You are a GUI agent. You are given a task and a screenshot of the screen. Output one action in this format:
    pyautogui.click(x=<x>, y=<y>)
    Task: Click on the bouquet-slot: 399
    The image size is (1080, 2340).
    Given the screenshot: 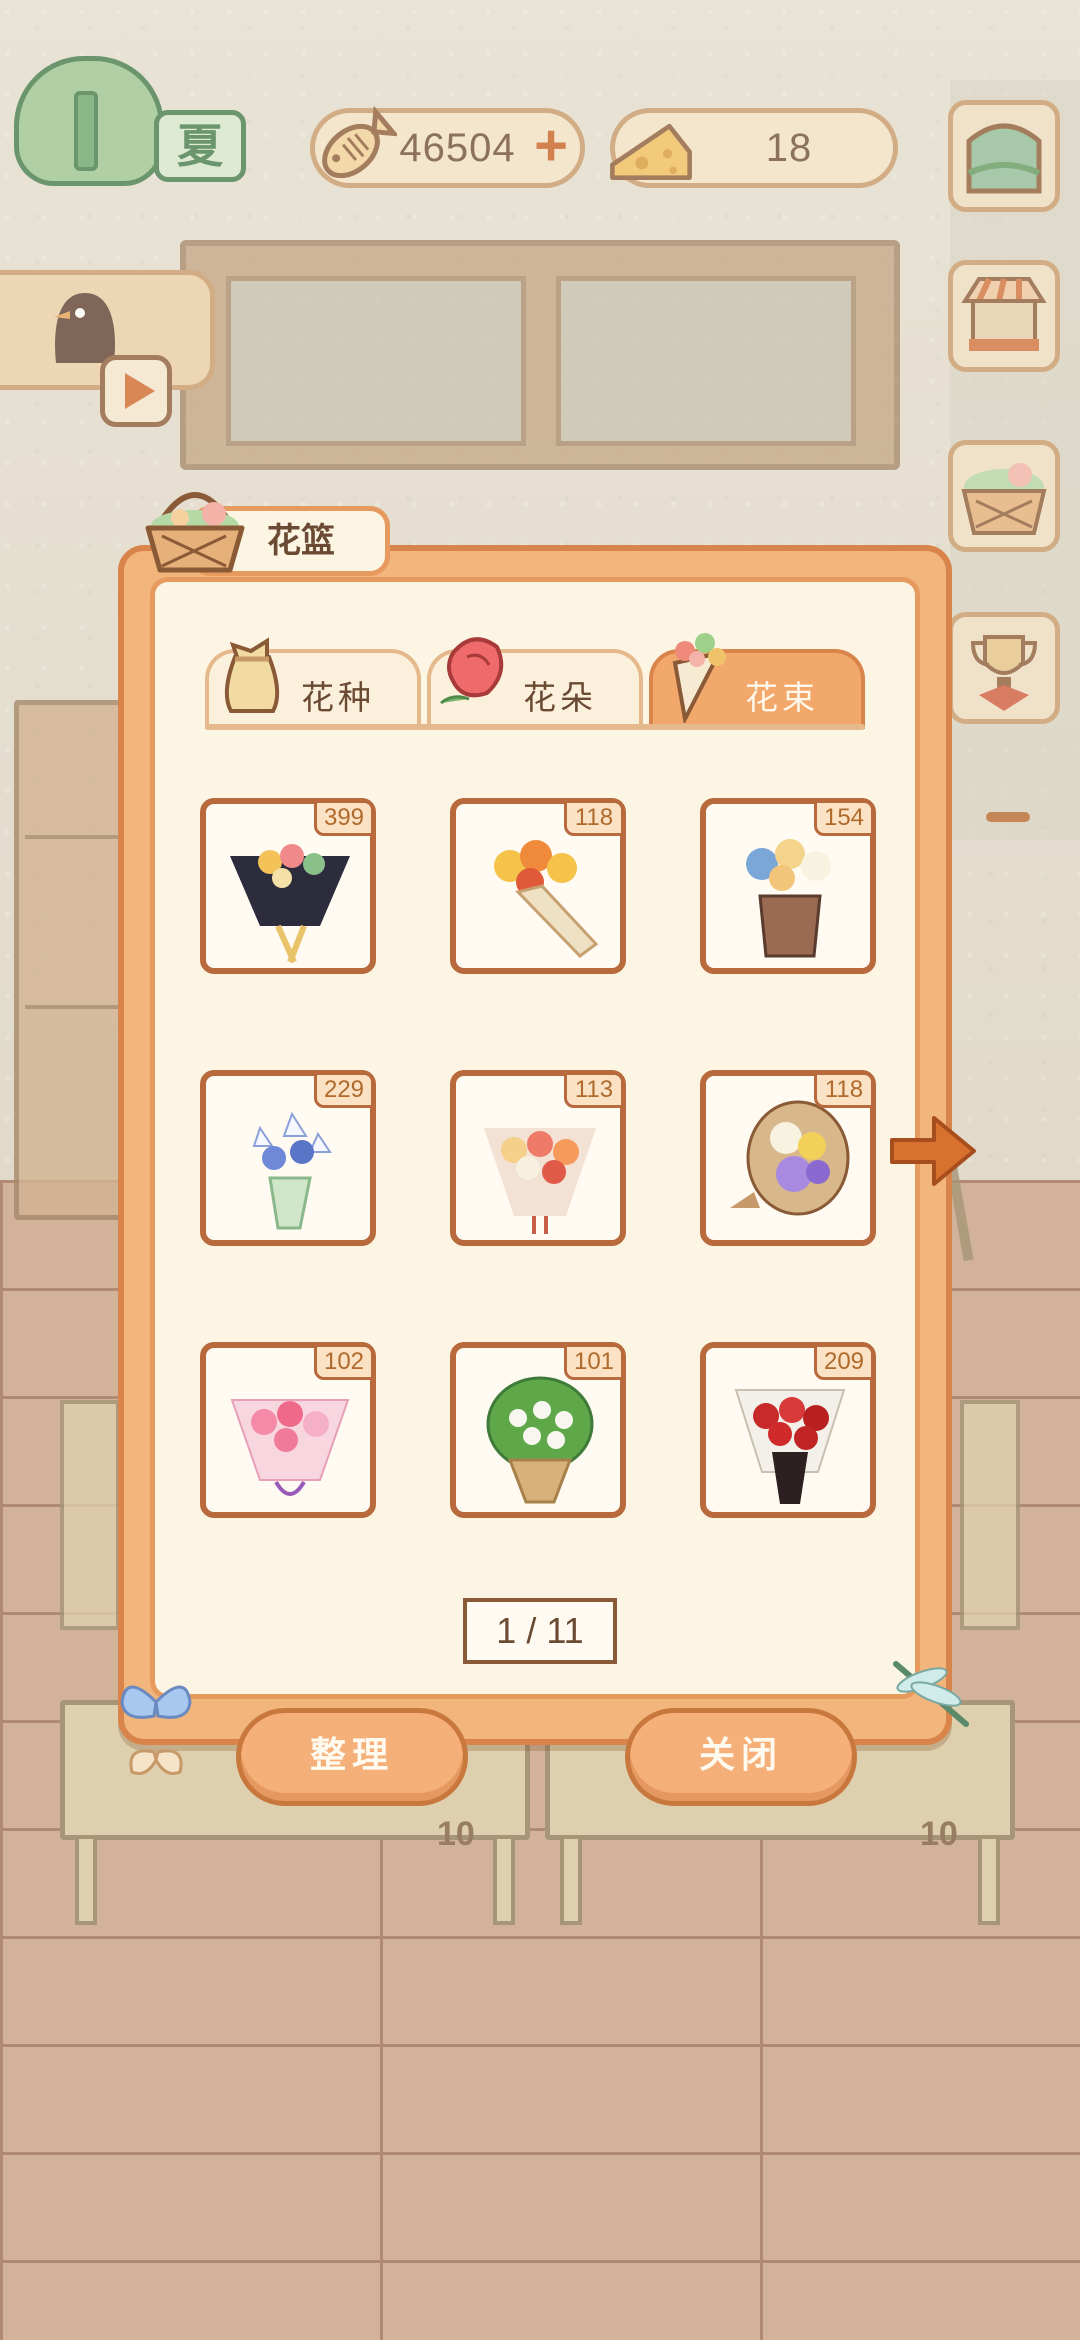 What is the action you would take?
    pyautogui.click(x=288, y=886)
    